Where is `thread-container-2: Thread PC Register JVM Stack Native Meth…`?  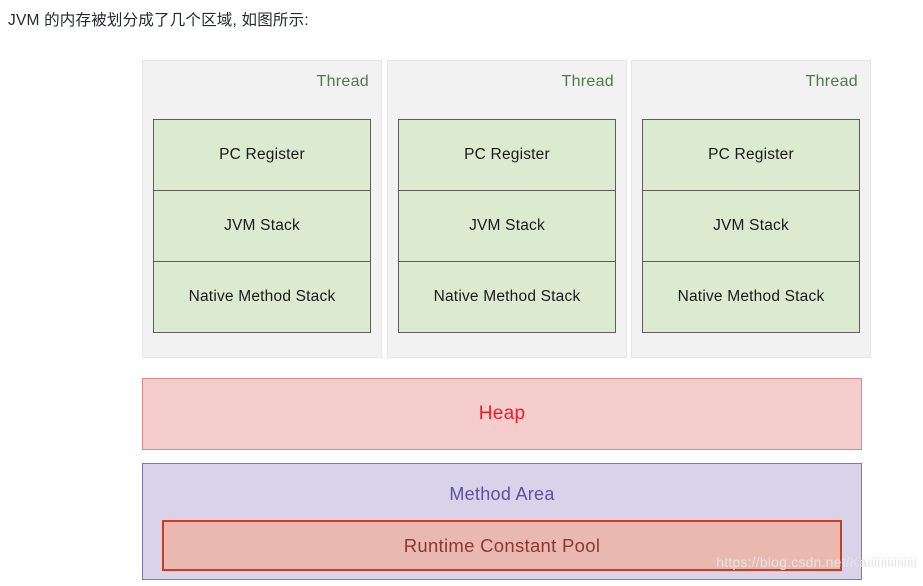
thread-container-2: Thread PC Register JVM Stack Native Meth… is located at coordinates (507, 209).